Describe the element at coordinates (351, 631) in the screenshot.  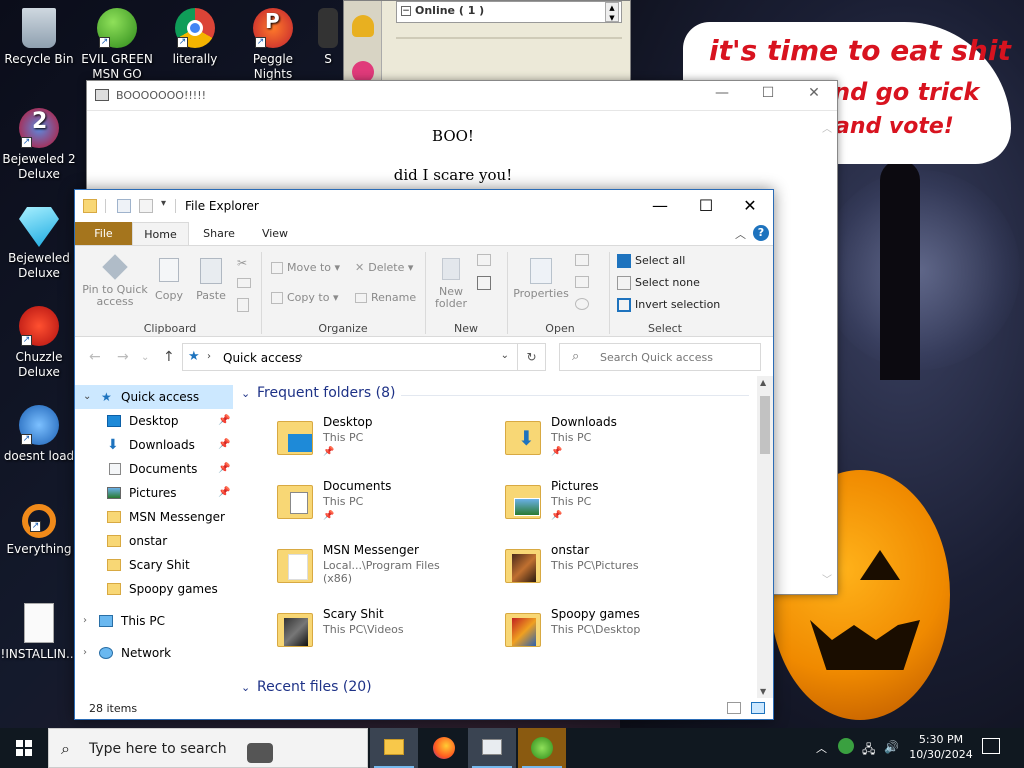
I see `folder-tile-scary-shit: Scary Shit This PC\Videos` at that location.